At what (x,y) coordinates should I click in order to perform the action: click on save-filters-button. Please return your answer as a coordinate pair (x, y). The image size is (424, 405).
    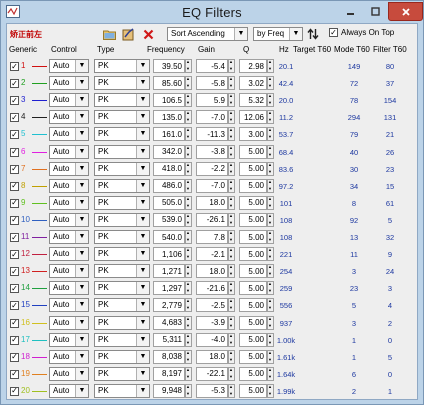
    Looking at the image, I should click on (128, 34).